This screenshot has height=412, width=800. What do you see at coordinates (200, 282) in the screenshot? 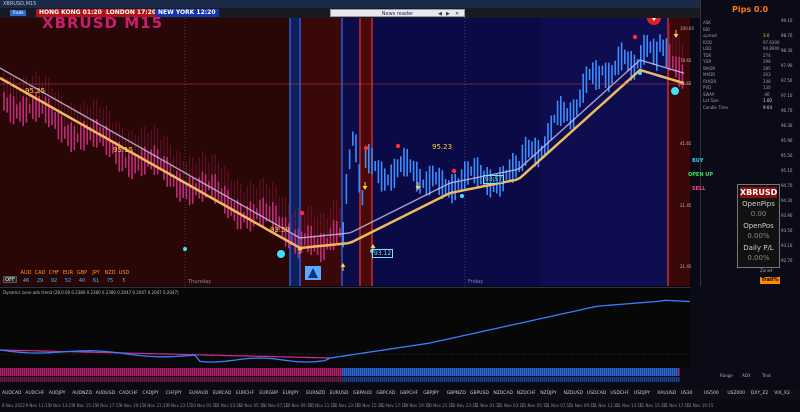
I see `day-label-thursday: Thursday` at bounding box center [200, 282].